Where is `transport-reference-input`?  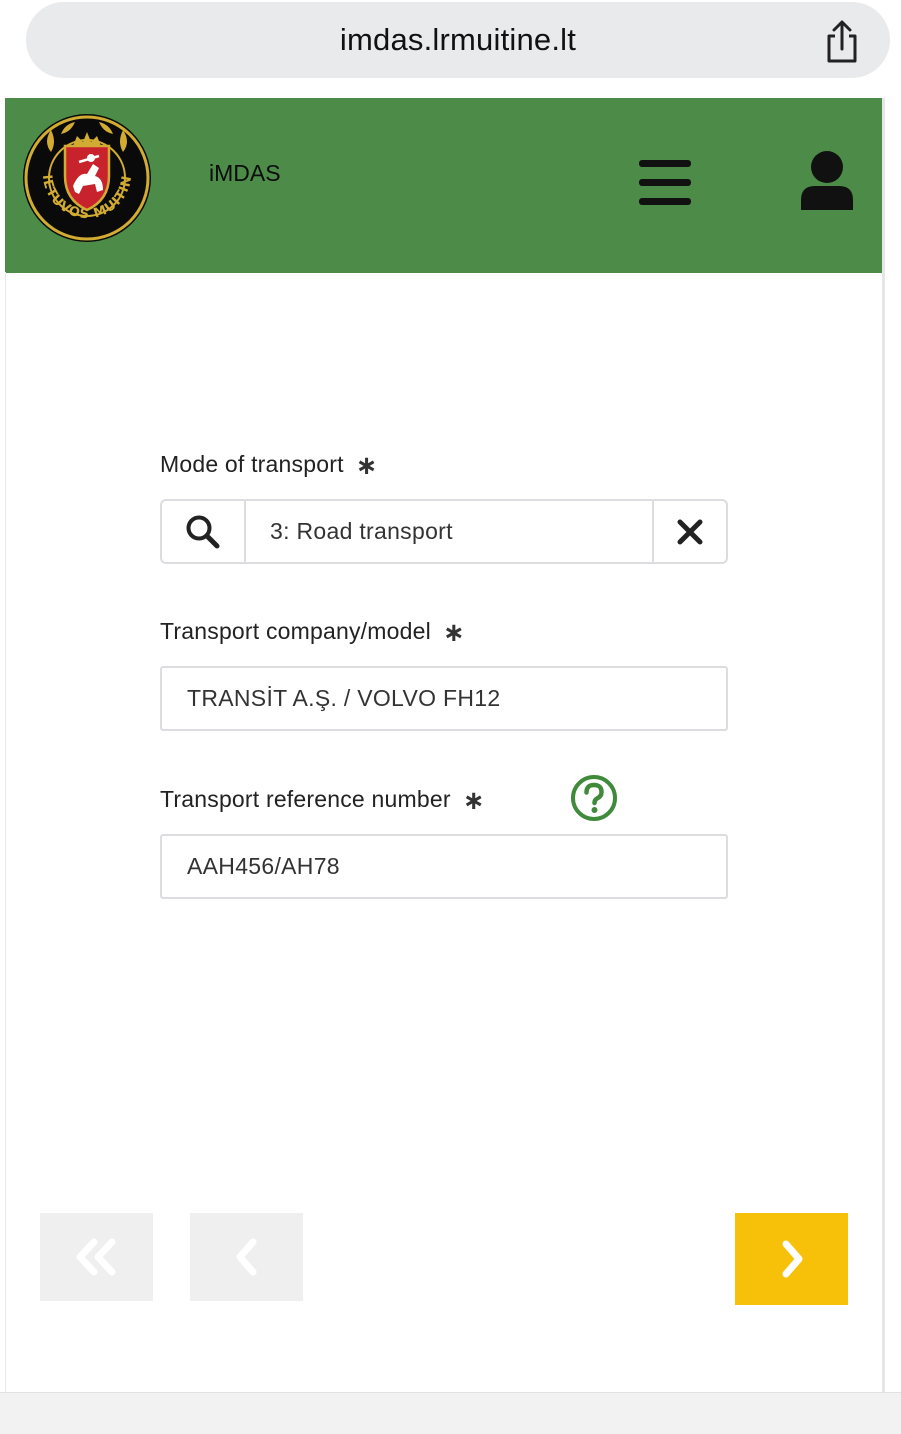 transport-reference-input is located at coordinates (444, 866).